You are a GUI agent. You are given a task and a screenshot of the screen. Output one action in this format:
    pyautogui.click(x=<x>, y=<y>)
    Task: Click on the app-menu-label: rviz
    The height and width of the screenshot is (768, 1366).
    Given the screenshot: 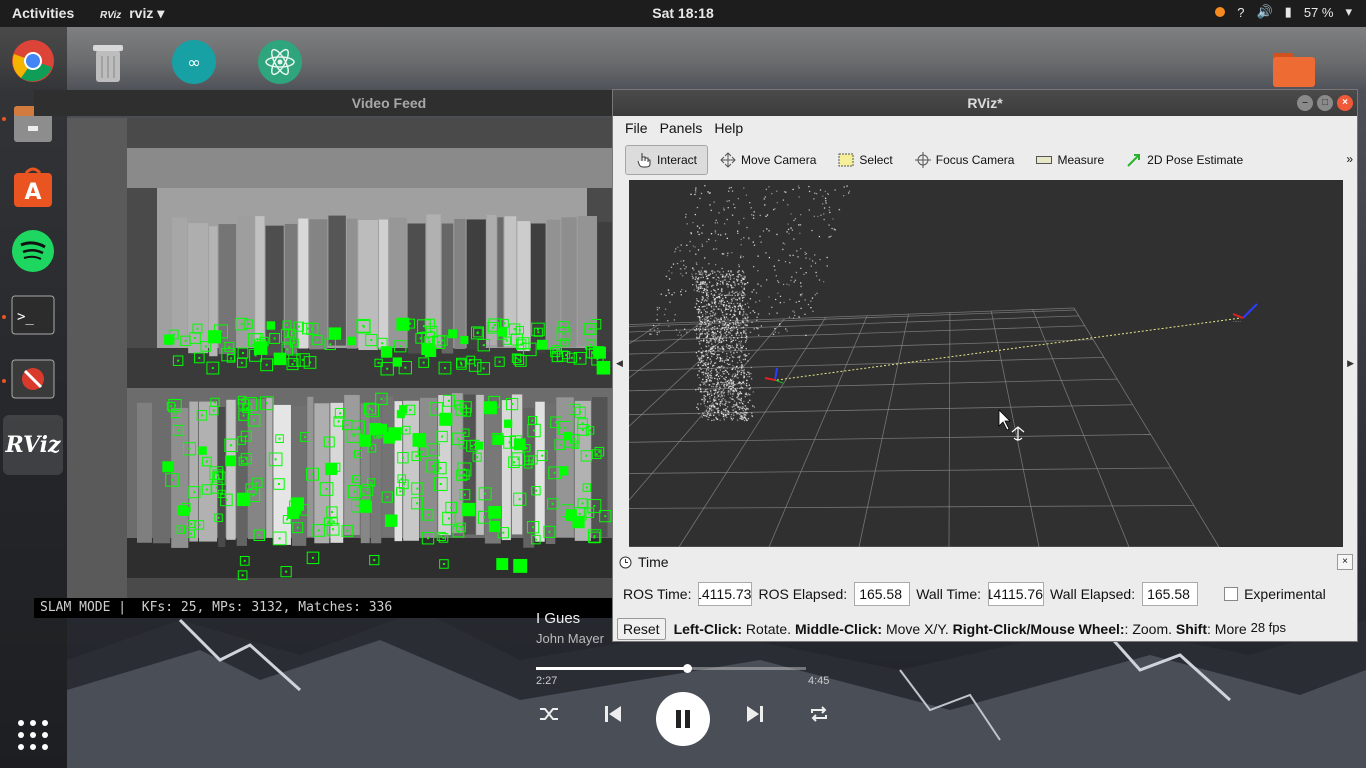 What is the action you would take?
    pyautogui.click(x=141, y=13)
    